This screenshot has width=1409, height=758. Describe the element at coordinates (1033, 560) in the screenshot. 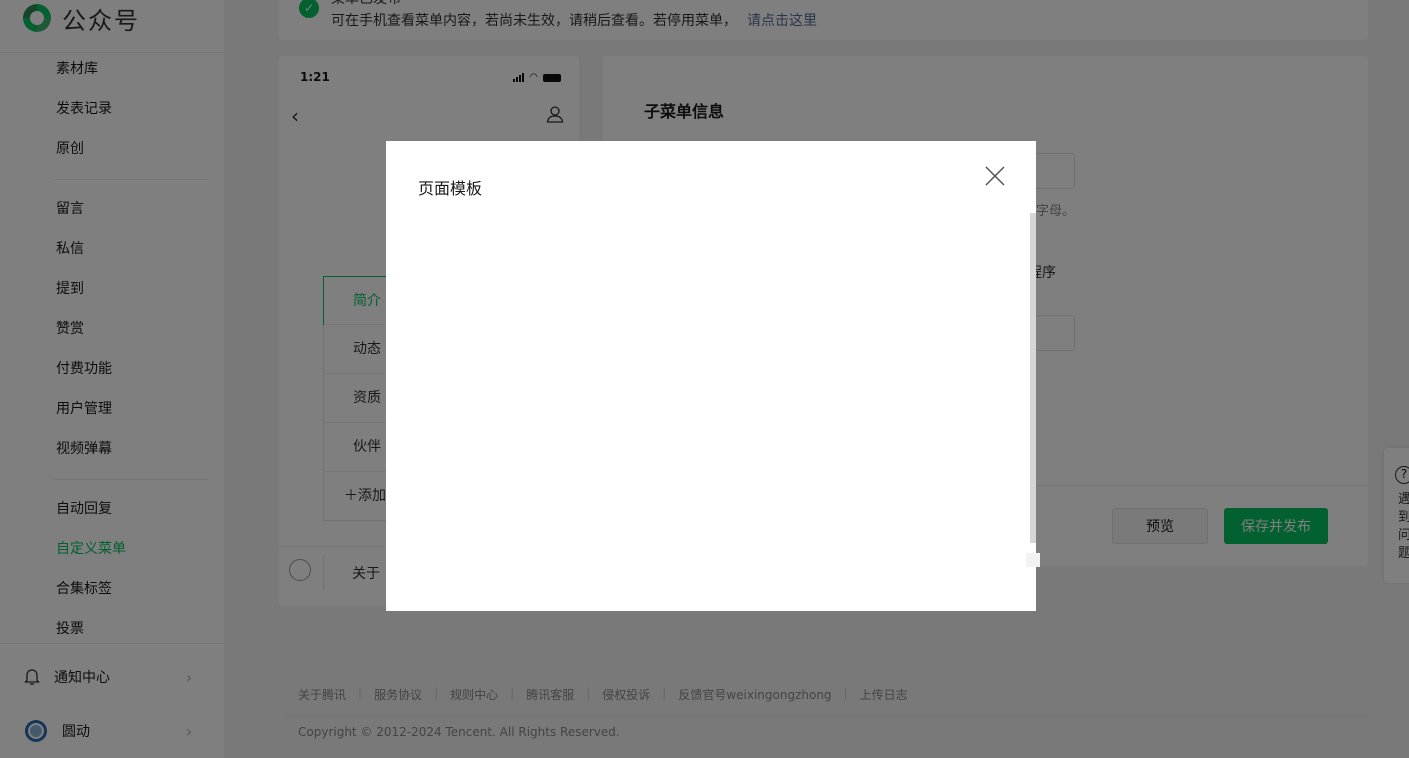

I see `scroll-corner` at that location.